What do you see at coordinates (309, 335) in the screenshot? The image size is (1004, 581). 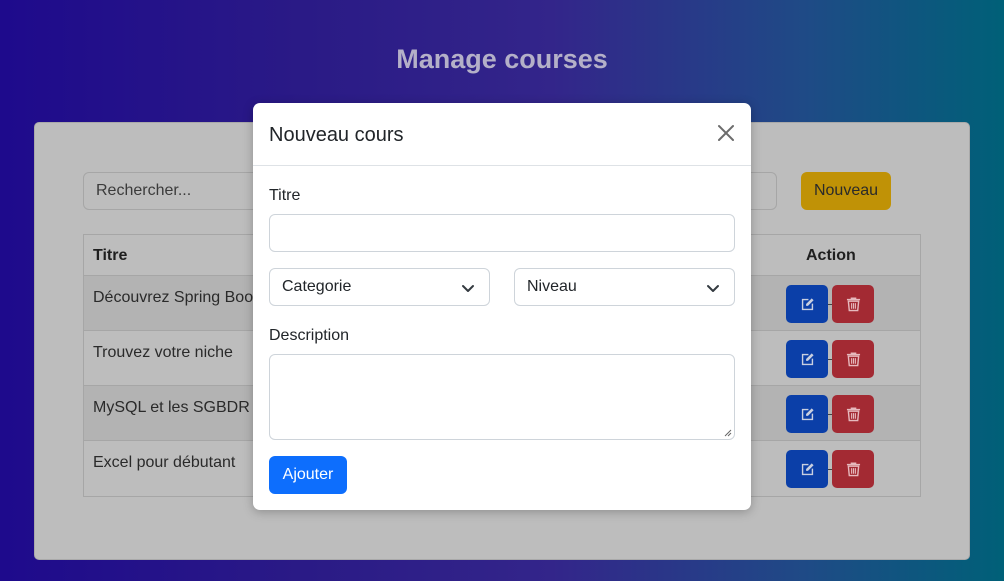 I see `description-label: Description` at bounding box center [309, 335].